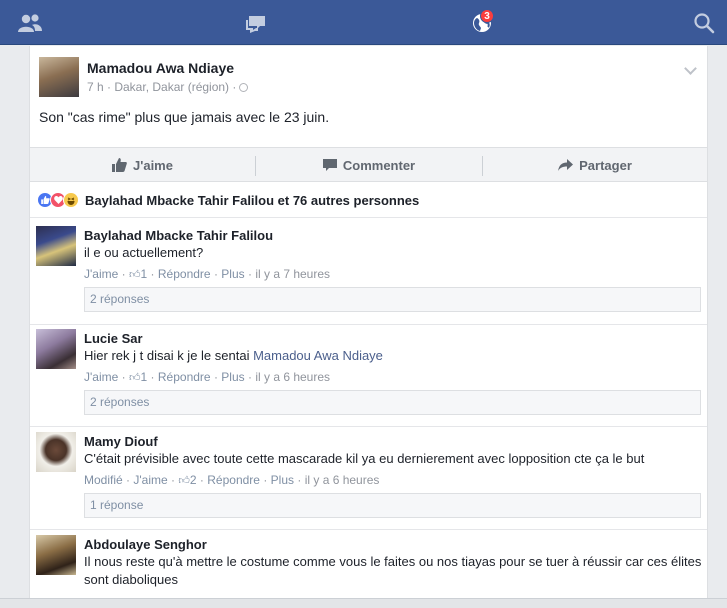 The image size is (727, 608). I want to click on share-icon, so click(566, 165).